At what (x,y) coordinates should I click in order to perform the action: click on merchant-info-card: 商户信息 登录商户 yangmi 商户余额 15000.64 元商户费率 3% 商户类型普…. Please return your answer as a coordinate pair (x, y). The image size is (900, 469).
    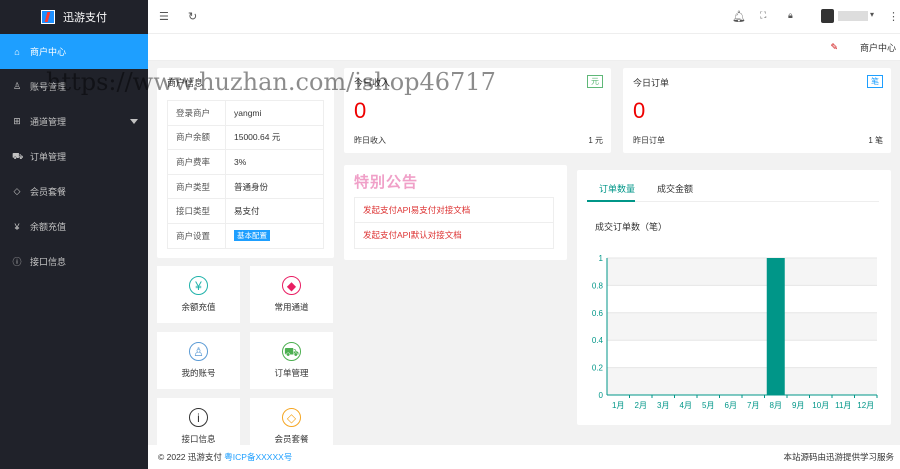
    Looking at the image, I should click on (245, 163).